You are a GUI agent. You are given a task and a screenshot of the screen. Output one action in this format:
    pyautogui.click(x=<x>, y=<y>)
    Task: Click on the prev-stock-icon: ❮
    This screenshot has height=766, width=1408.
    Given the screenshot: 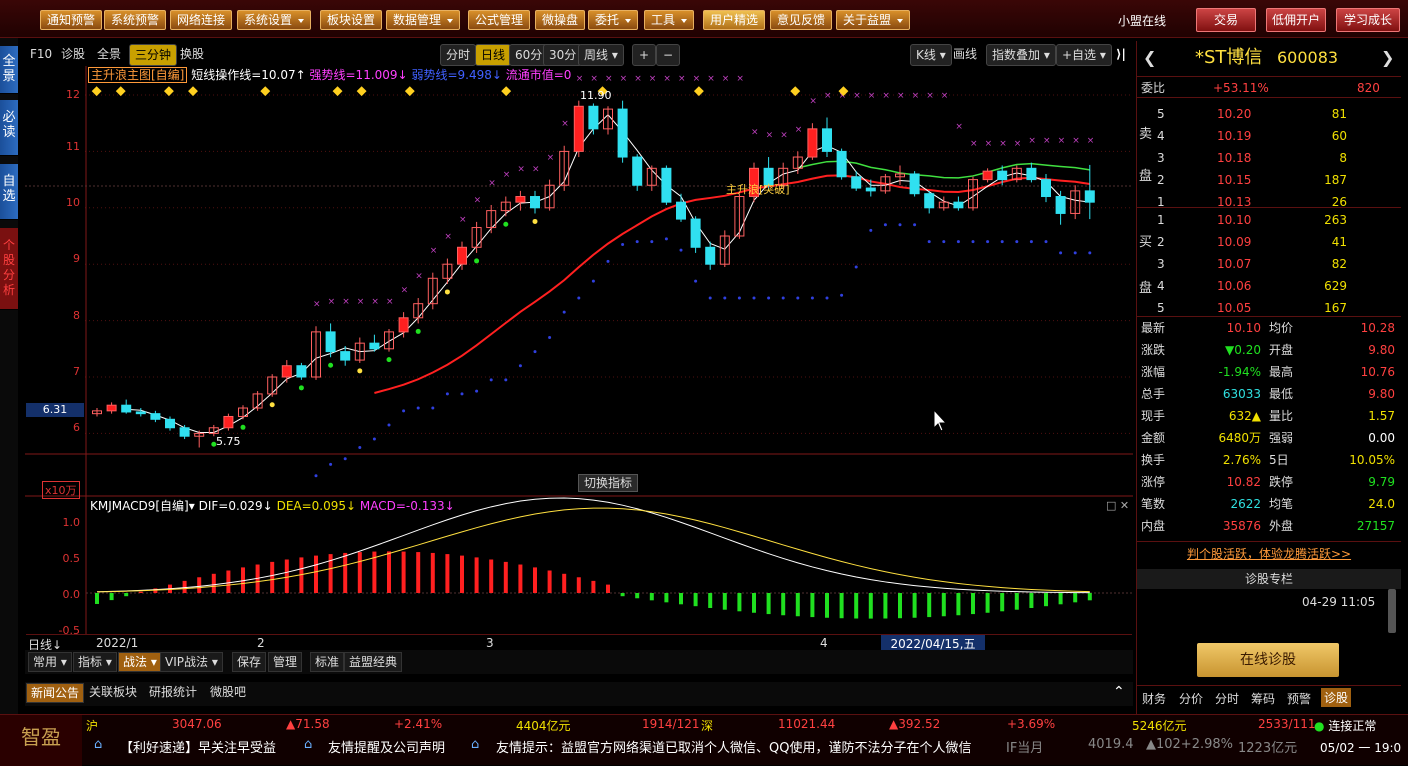 What is the action you would take?
    pyautogui.click(x=1149, y=58)
    